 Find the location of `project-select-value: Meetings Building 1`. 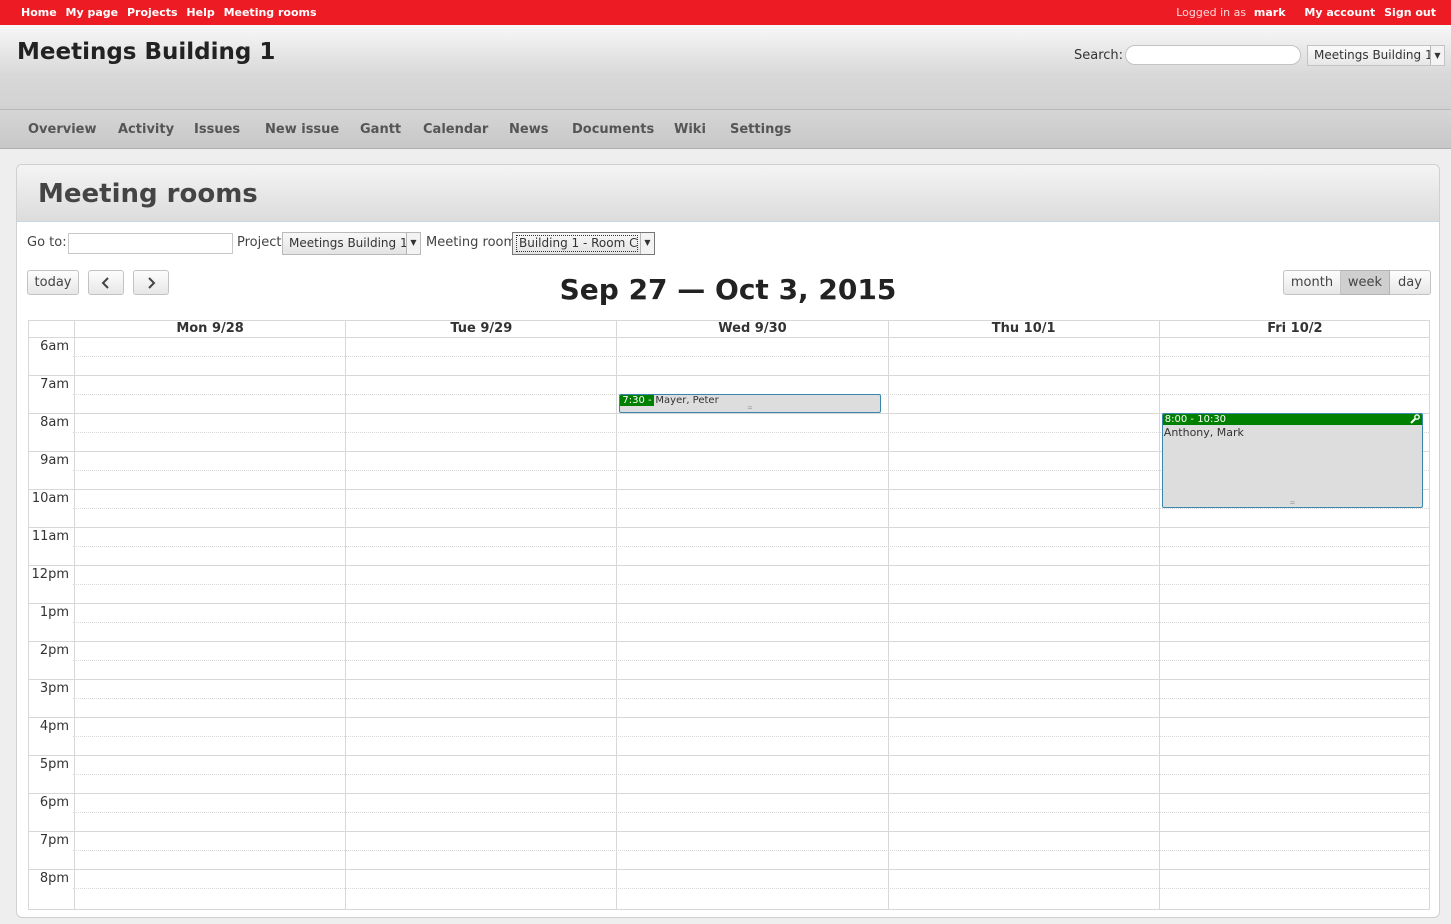

project-select-value: Meetings Building 1 is located at coordinates (348, 243).